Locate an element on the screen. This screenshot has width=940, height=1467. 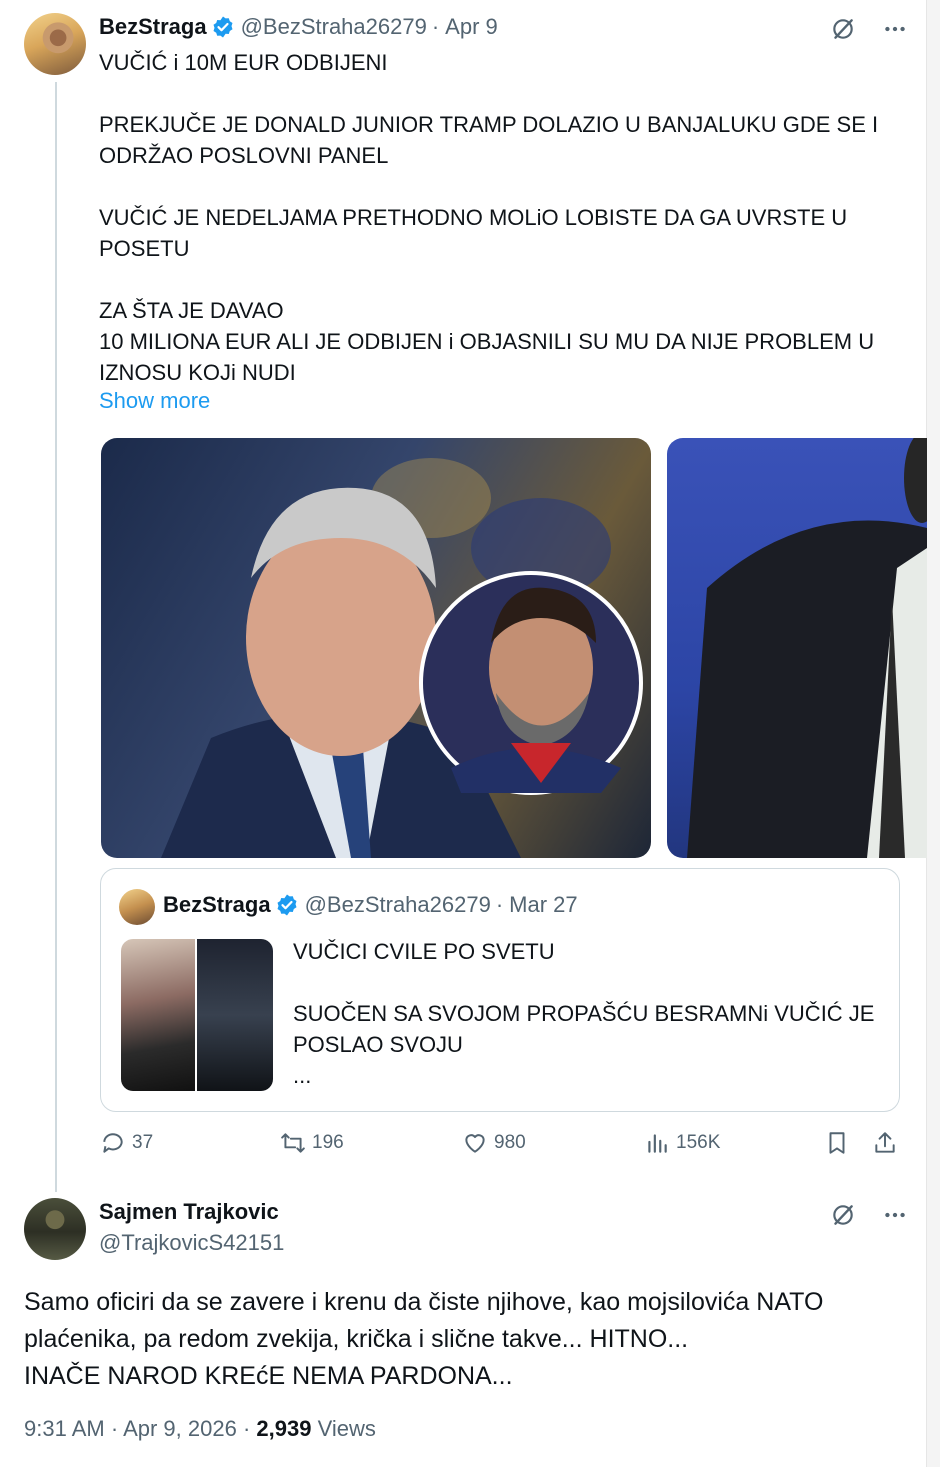
thread-connector-line is located at coordinates (56, 637).